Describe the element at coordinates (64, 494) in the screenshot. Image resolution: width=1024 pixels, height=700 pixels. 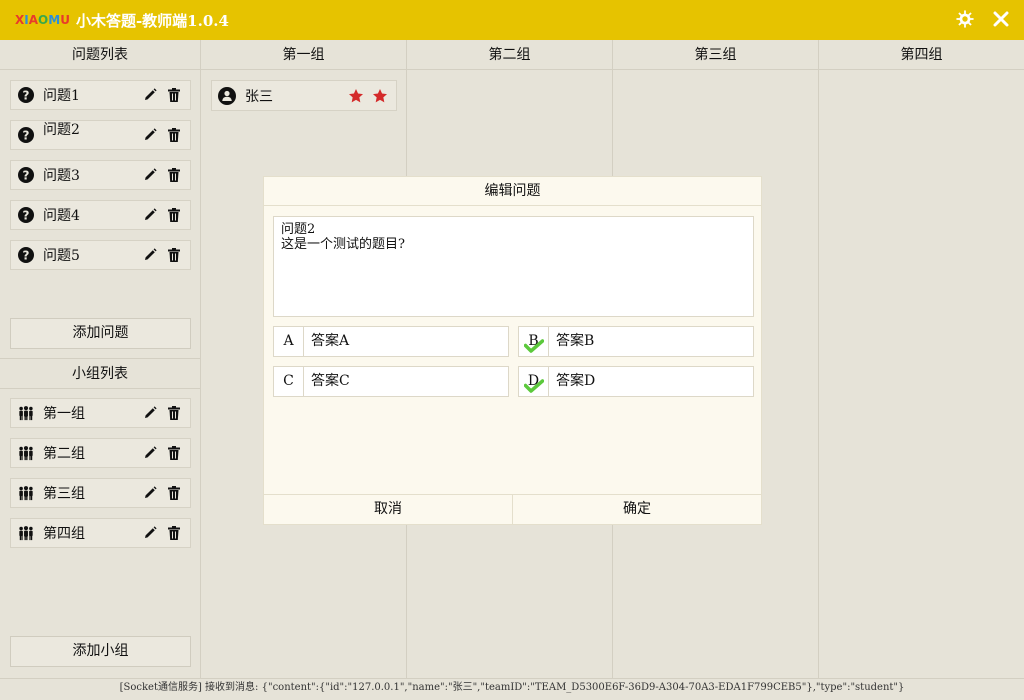
I see `group-label: 第三组` at that location.